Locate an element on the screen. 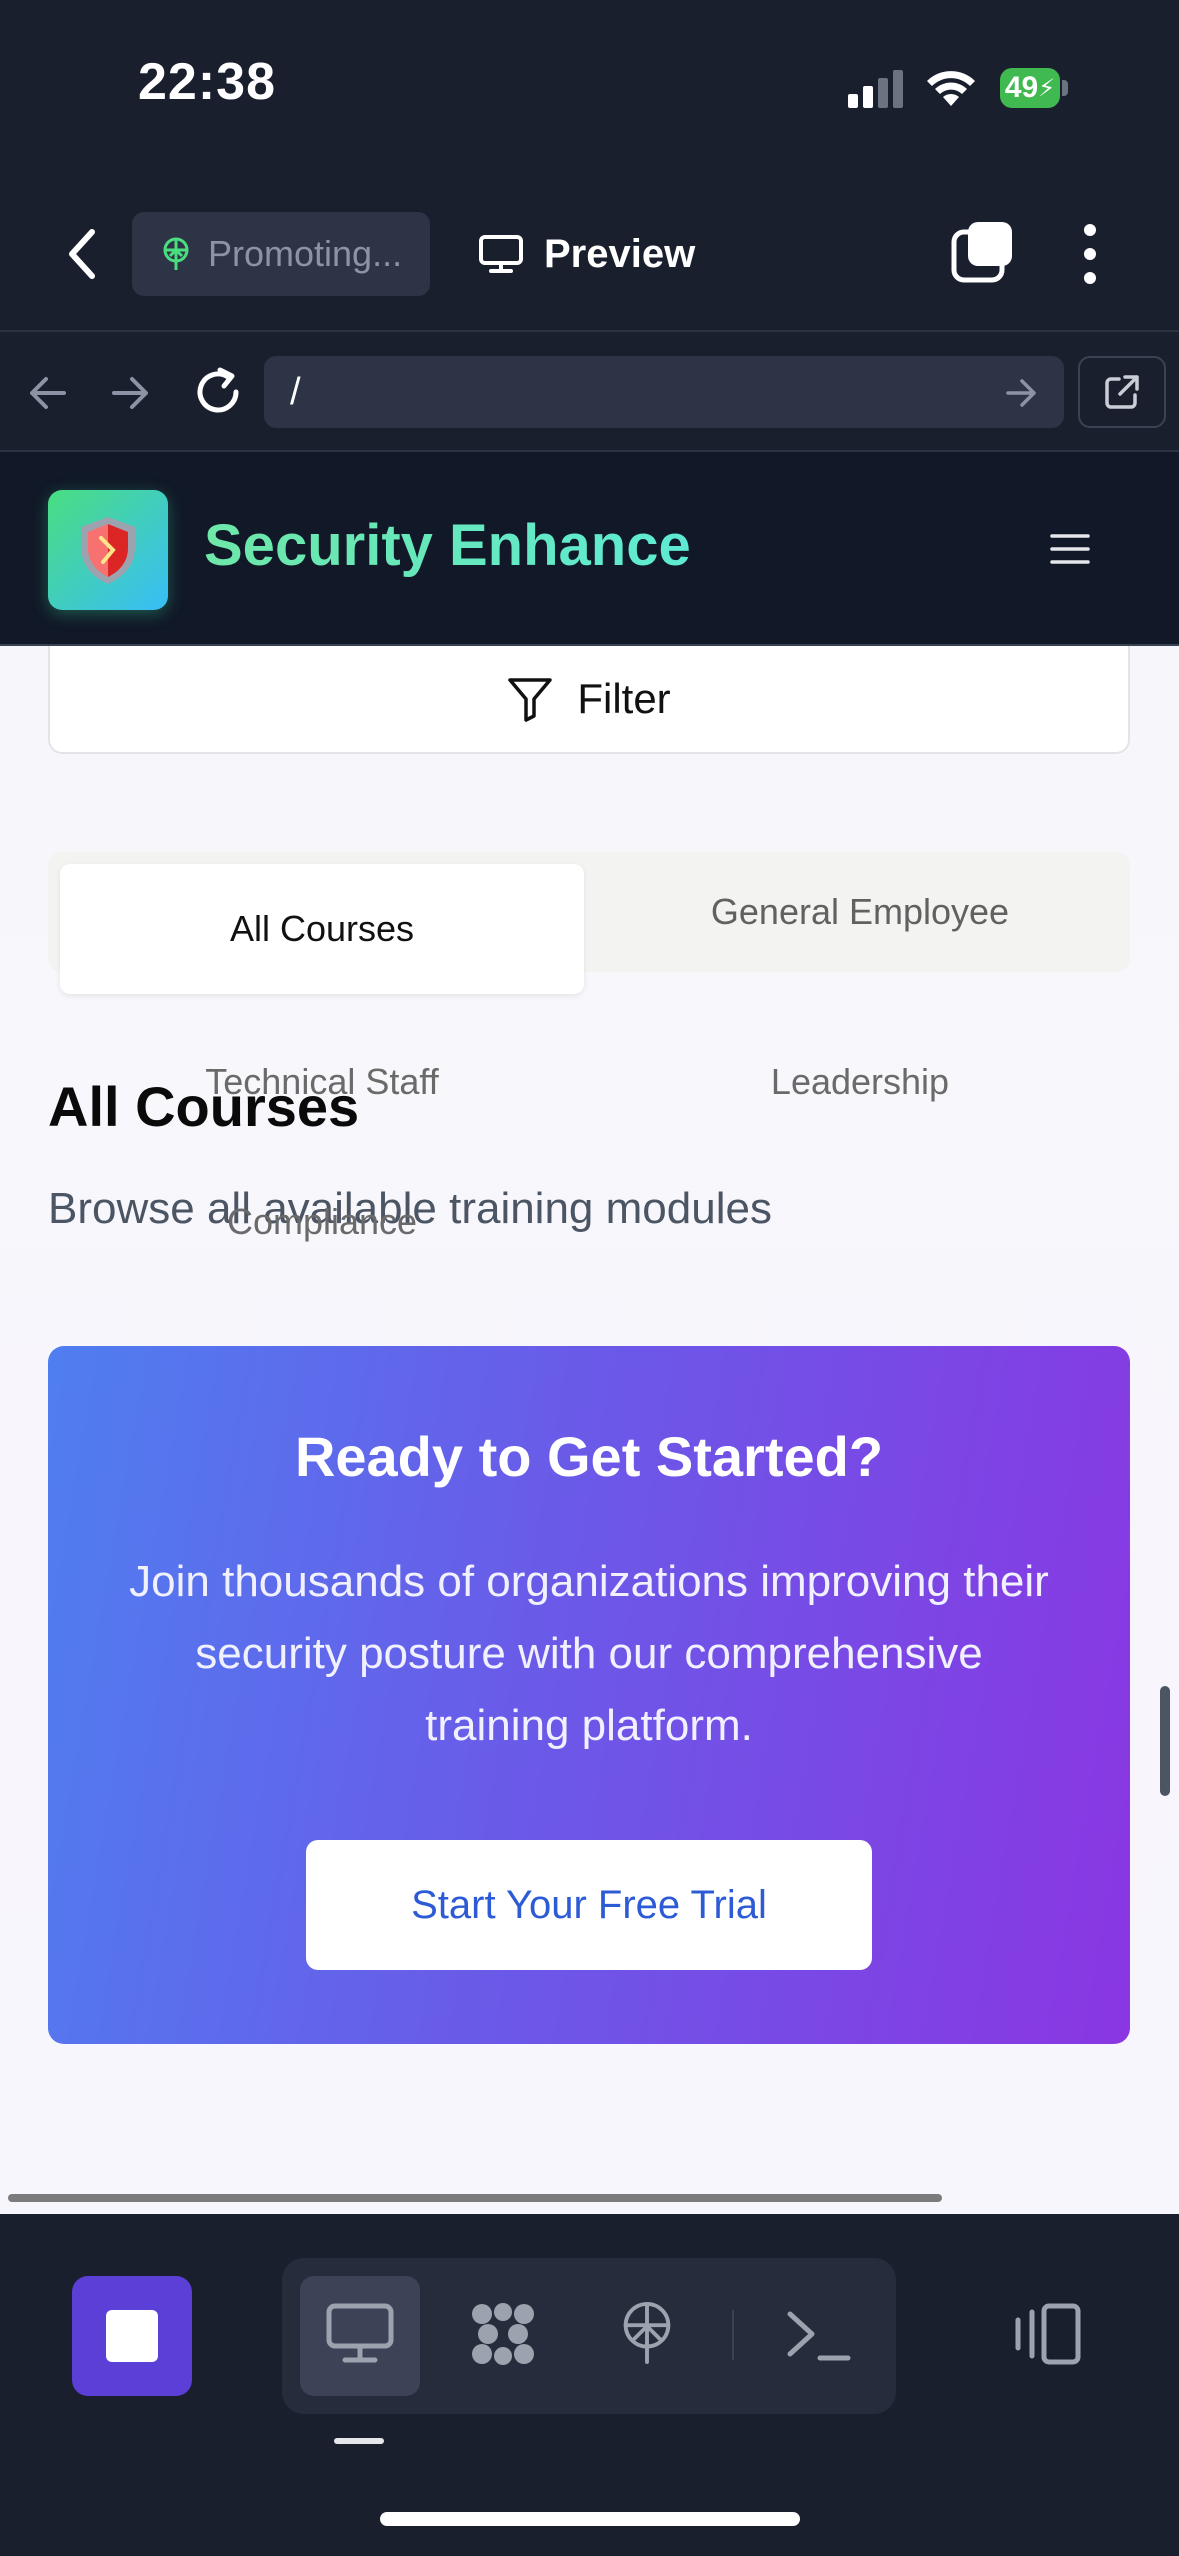  battery-tail is located at coordinates (1065, 88).